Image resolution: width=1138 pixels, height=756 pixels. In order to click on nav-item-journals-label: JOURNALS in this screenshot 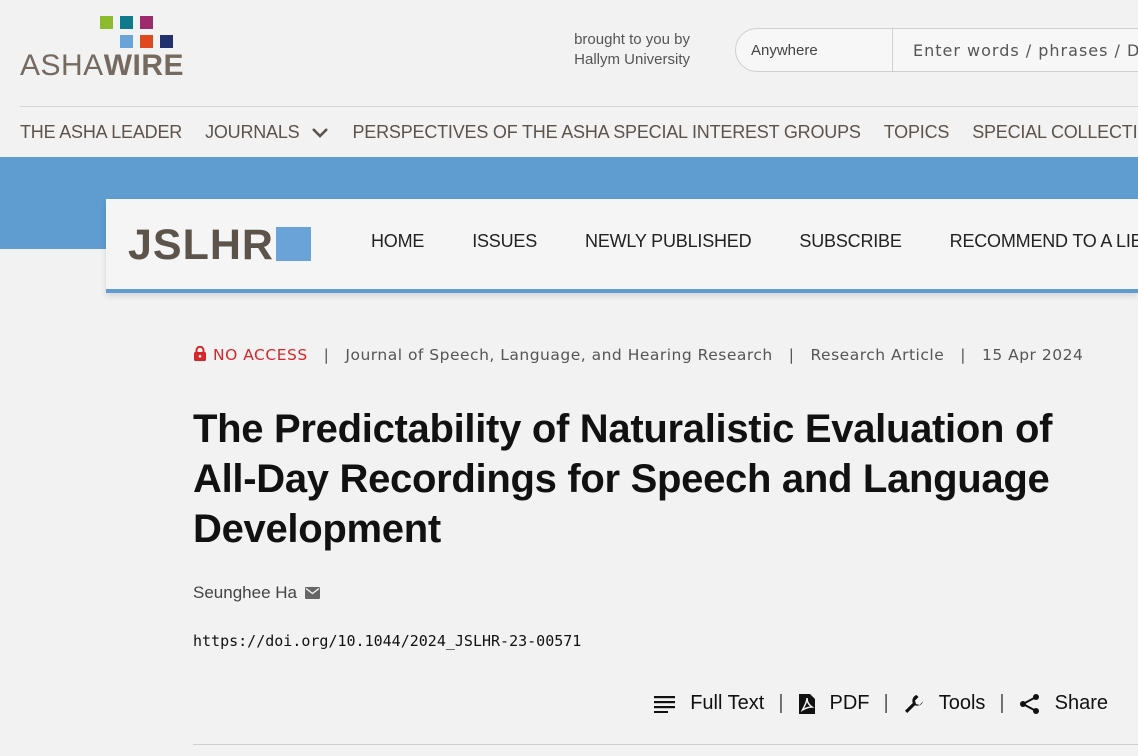, I will do `click(252, 131)`.